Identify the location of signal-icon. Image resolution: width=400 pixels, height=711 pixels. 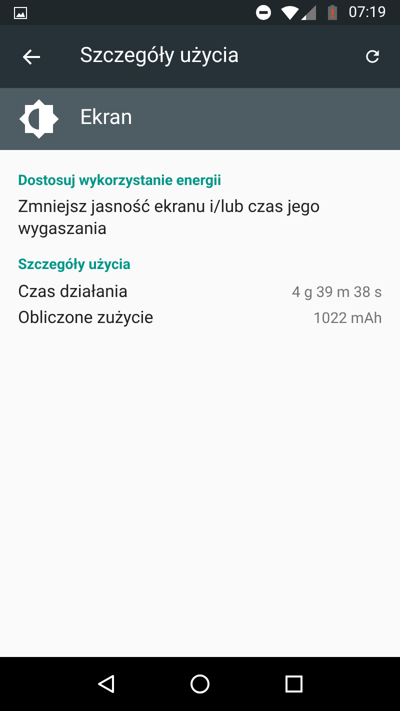
(308, 12).